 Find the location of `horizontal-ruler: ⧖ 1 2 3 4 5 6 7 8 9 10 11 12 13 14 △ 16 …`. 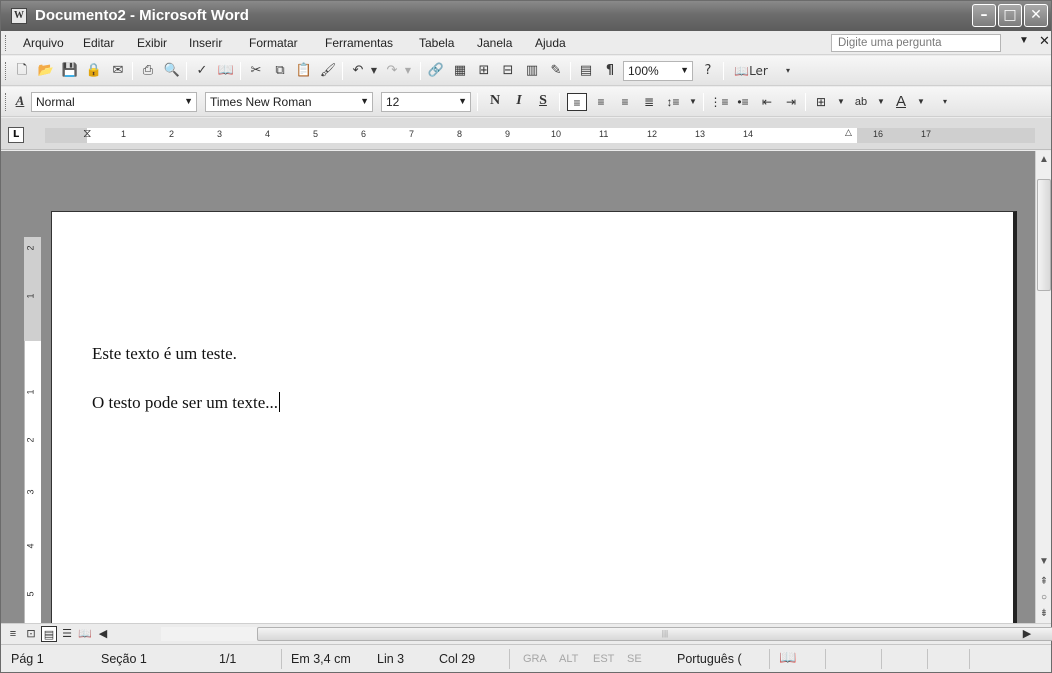

horizontal-ruler: ⧖ 1 2 3 4 5 6 7 8 9 10 11 12 13 14 △ 16 … is located at coordinates (540, 134).